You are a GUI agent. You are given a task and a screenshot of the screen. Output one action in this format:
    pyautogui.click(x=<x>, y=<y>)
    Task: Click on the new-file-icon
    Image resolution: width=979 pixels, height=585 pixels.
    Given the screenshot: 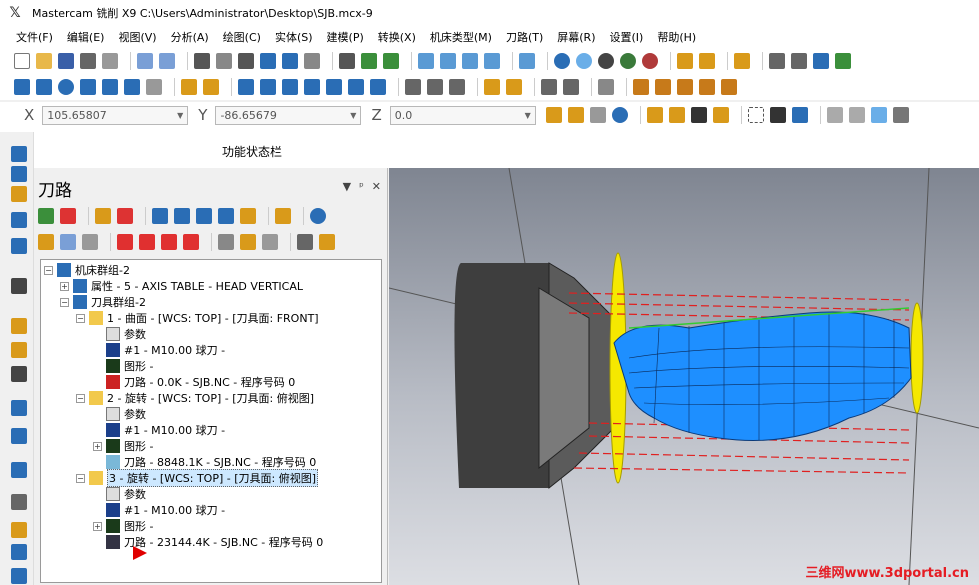 What is the action you would take?
    pyautogui.click(x=22, y=61)
    